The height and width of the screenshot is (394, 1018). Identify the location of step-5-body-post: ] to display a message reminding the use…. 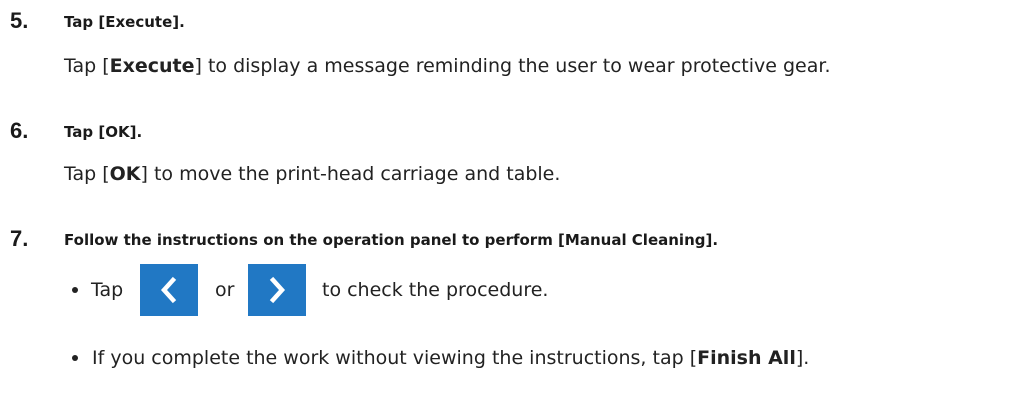
(512, 66).